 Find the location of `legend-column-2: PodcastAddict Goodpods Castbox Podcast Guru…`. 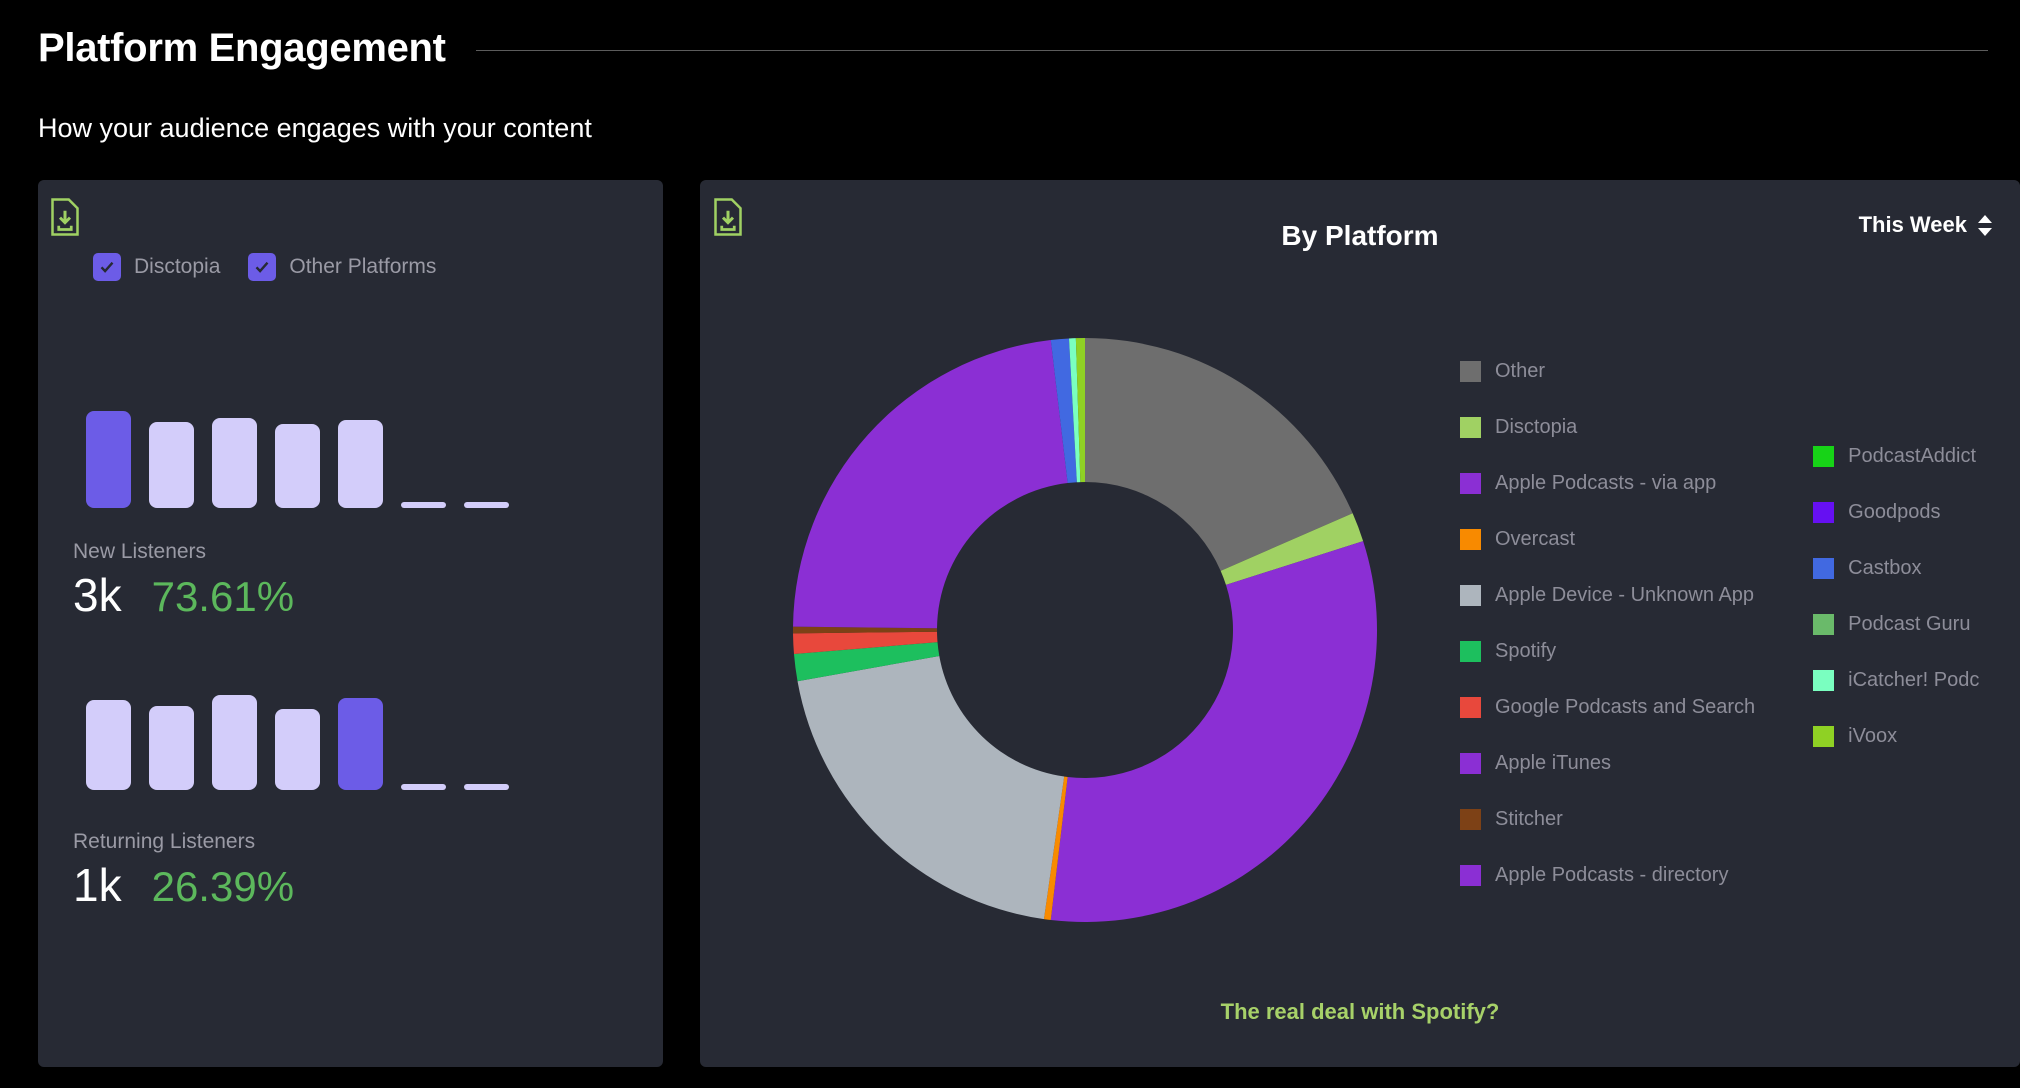

legend-column-2: PodcastAddict Goodpods Castbox Podcast Guru… is located at coordinates (1913, 666).